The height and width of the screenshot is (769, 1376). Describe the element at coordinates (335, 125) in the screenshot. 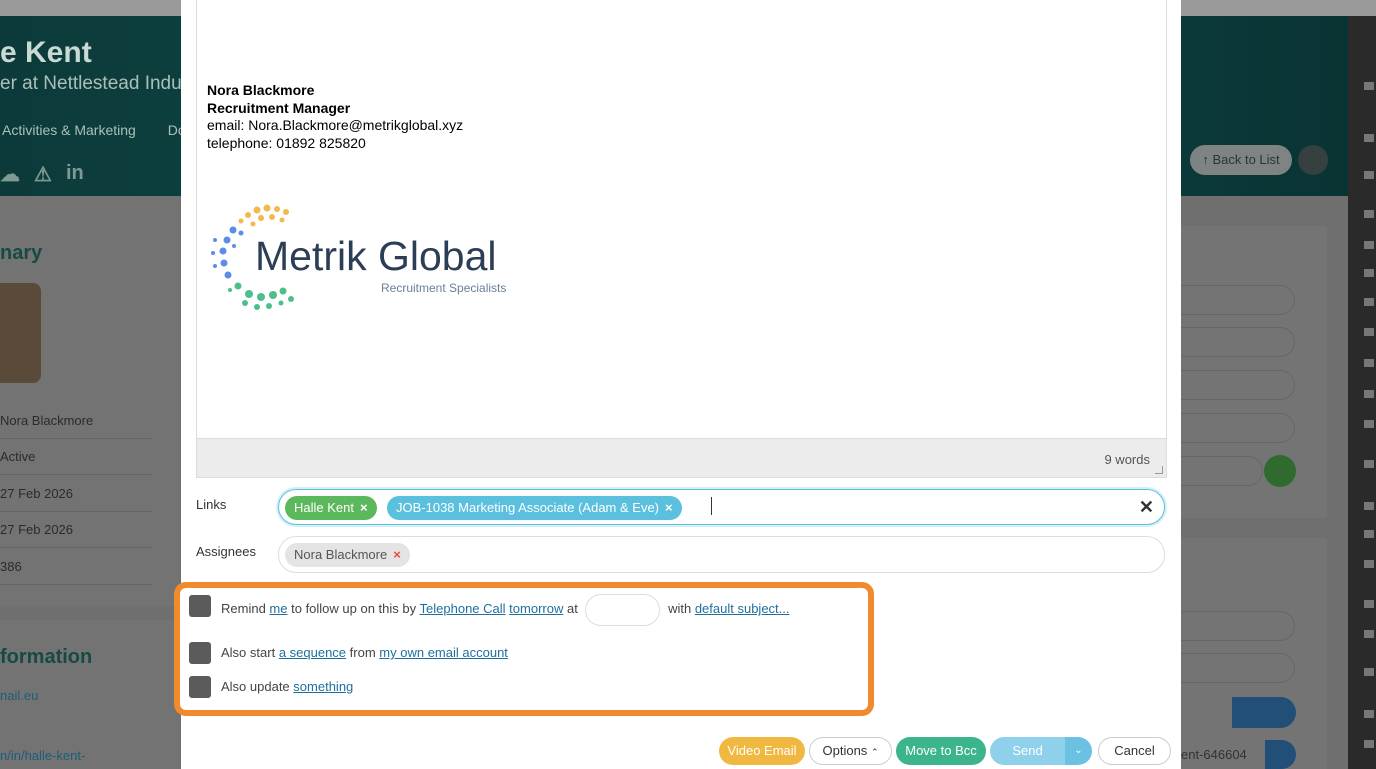

I see `signature-email: email: Nora.Blackmore@metrikglobal.xyz` at that location.